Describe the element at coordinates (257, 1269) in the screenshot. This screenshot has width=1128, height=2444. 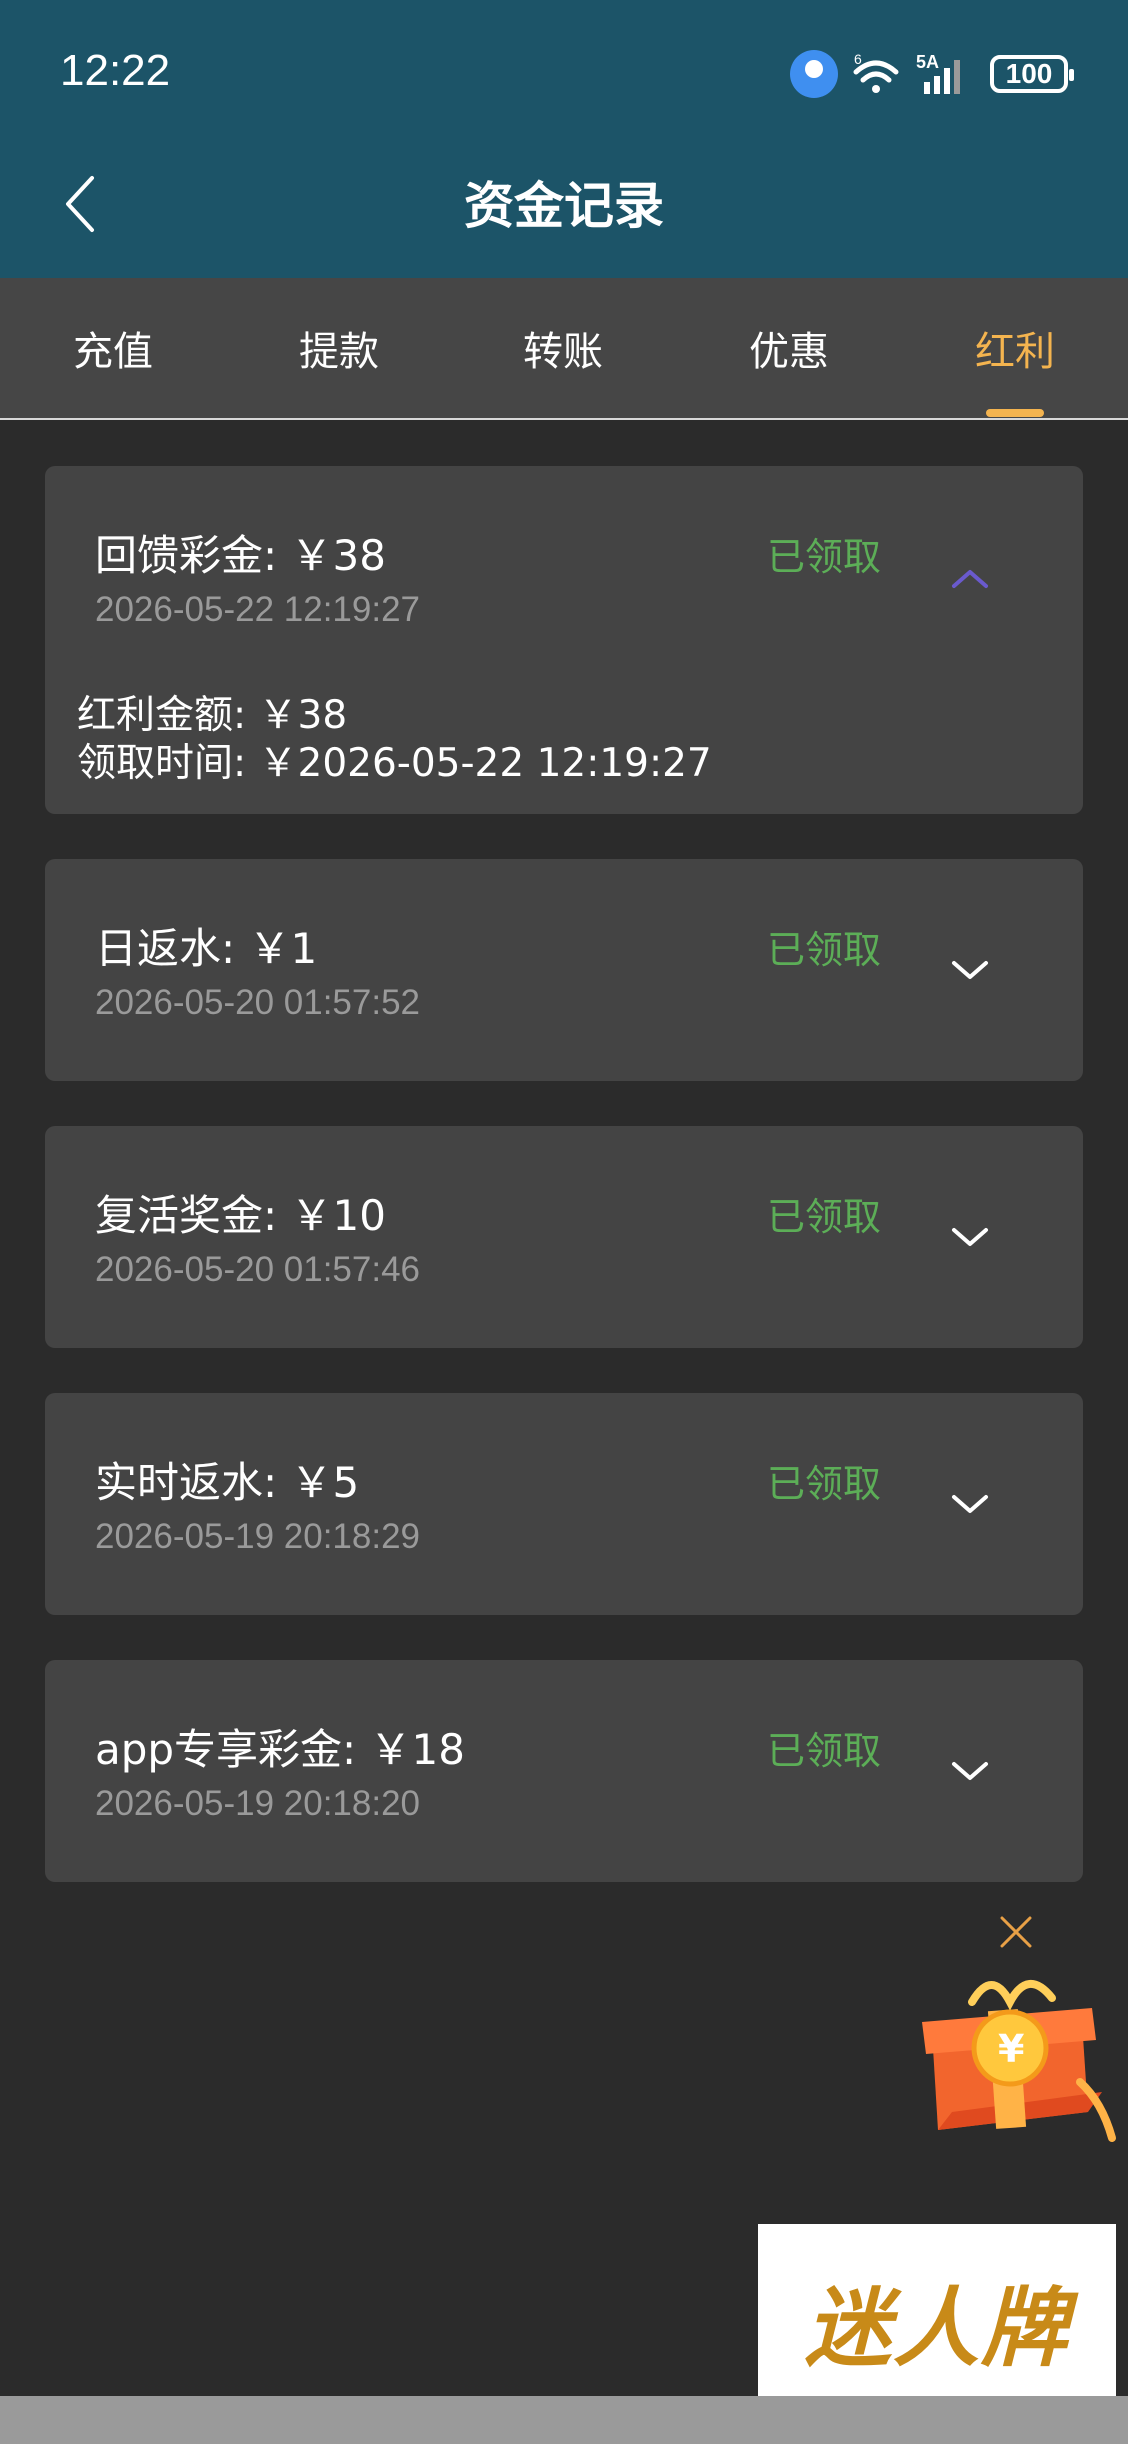
I see `record-date: 2026-05-20 01:57:46` at that location.